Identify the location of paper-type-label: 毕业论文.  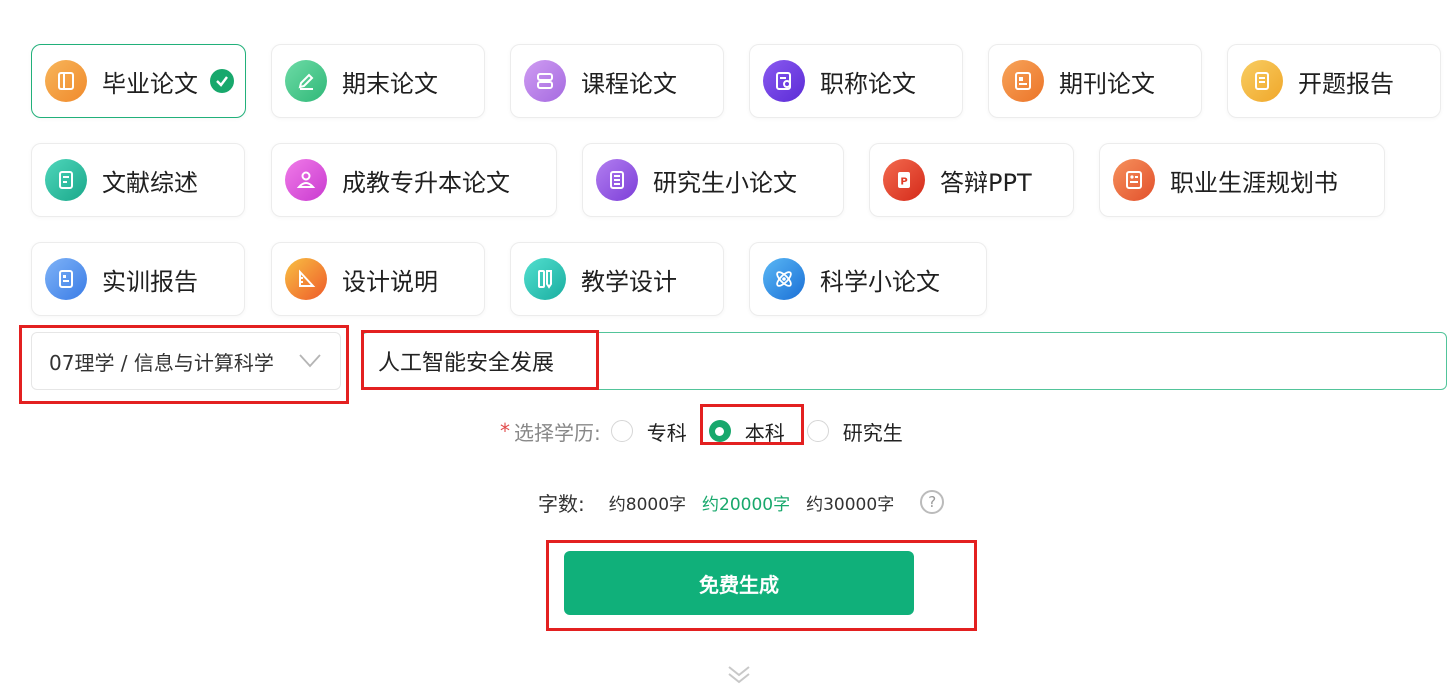
(150, 83).